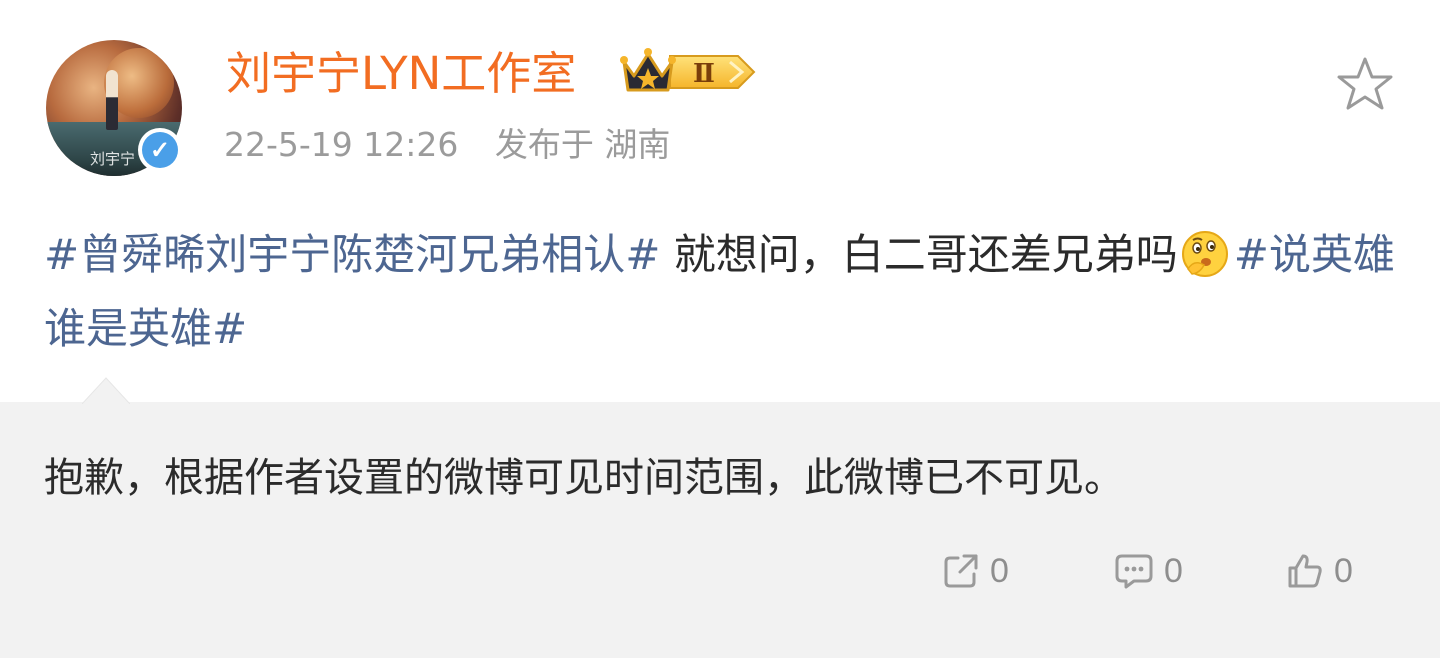  Describe the element at coordinates (160, 150) in the screenshot. I see `verified-icon: ✓` at that location.